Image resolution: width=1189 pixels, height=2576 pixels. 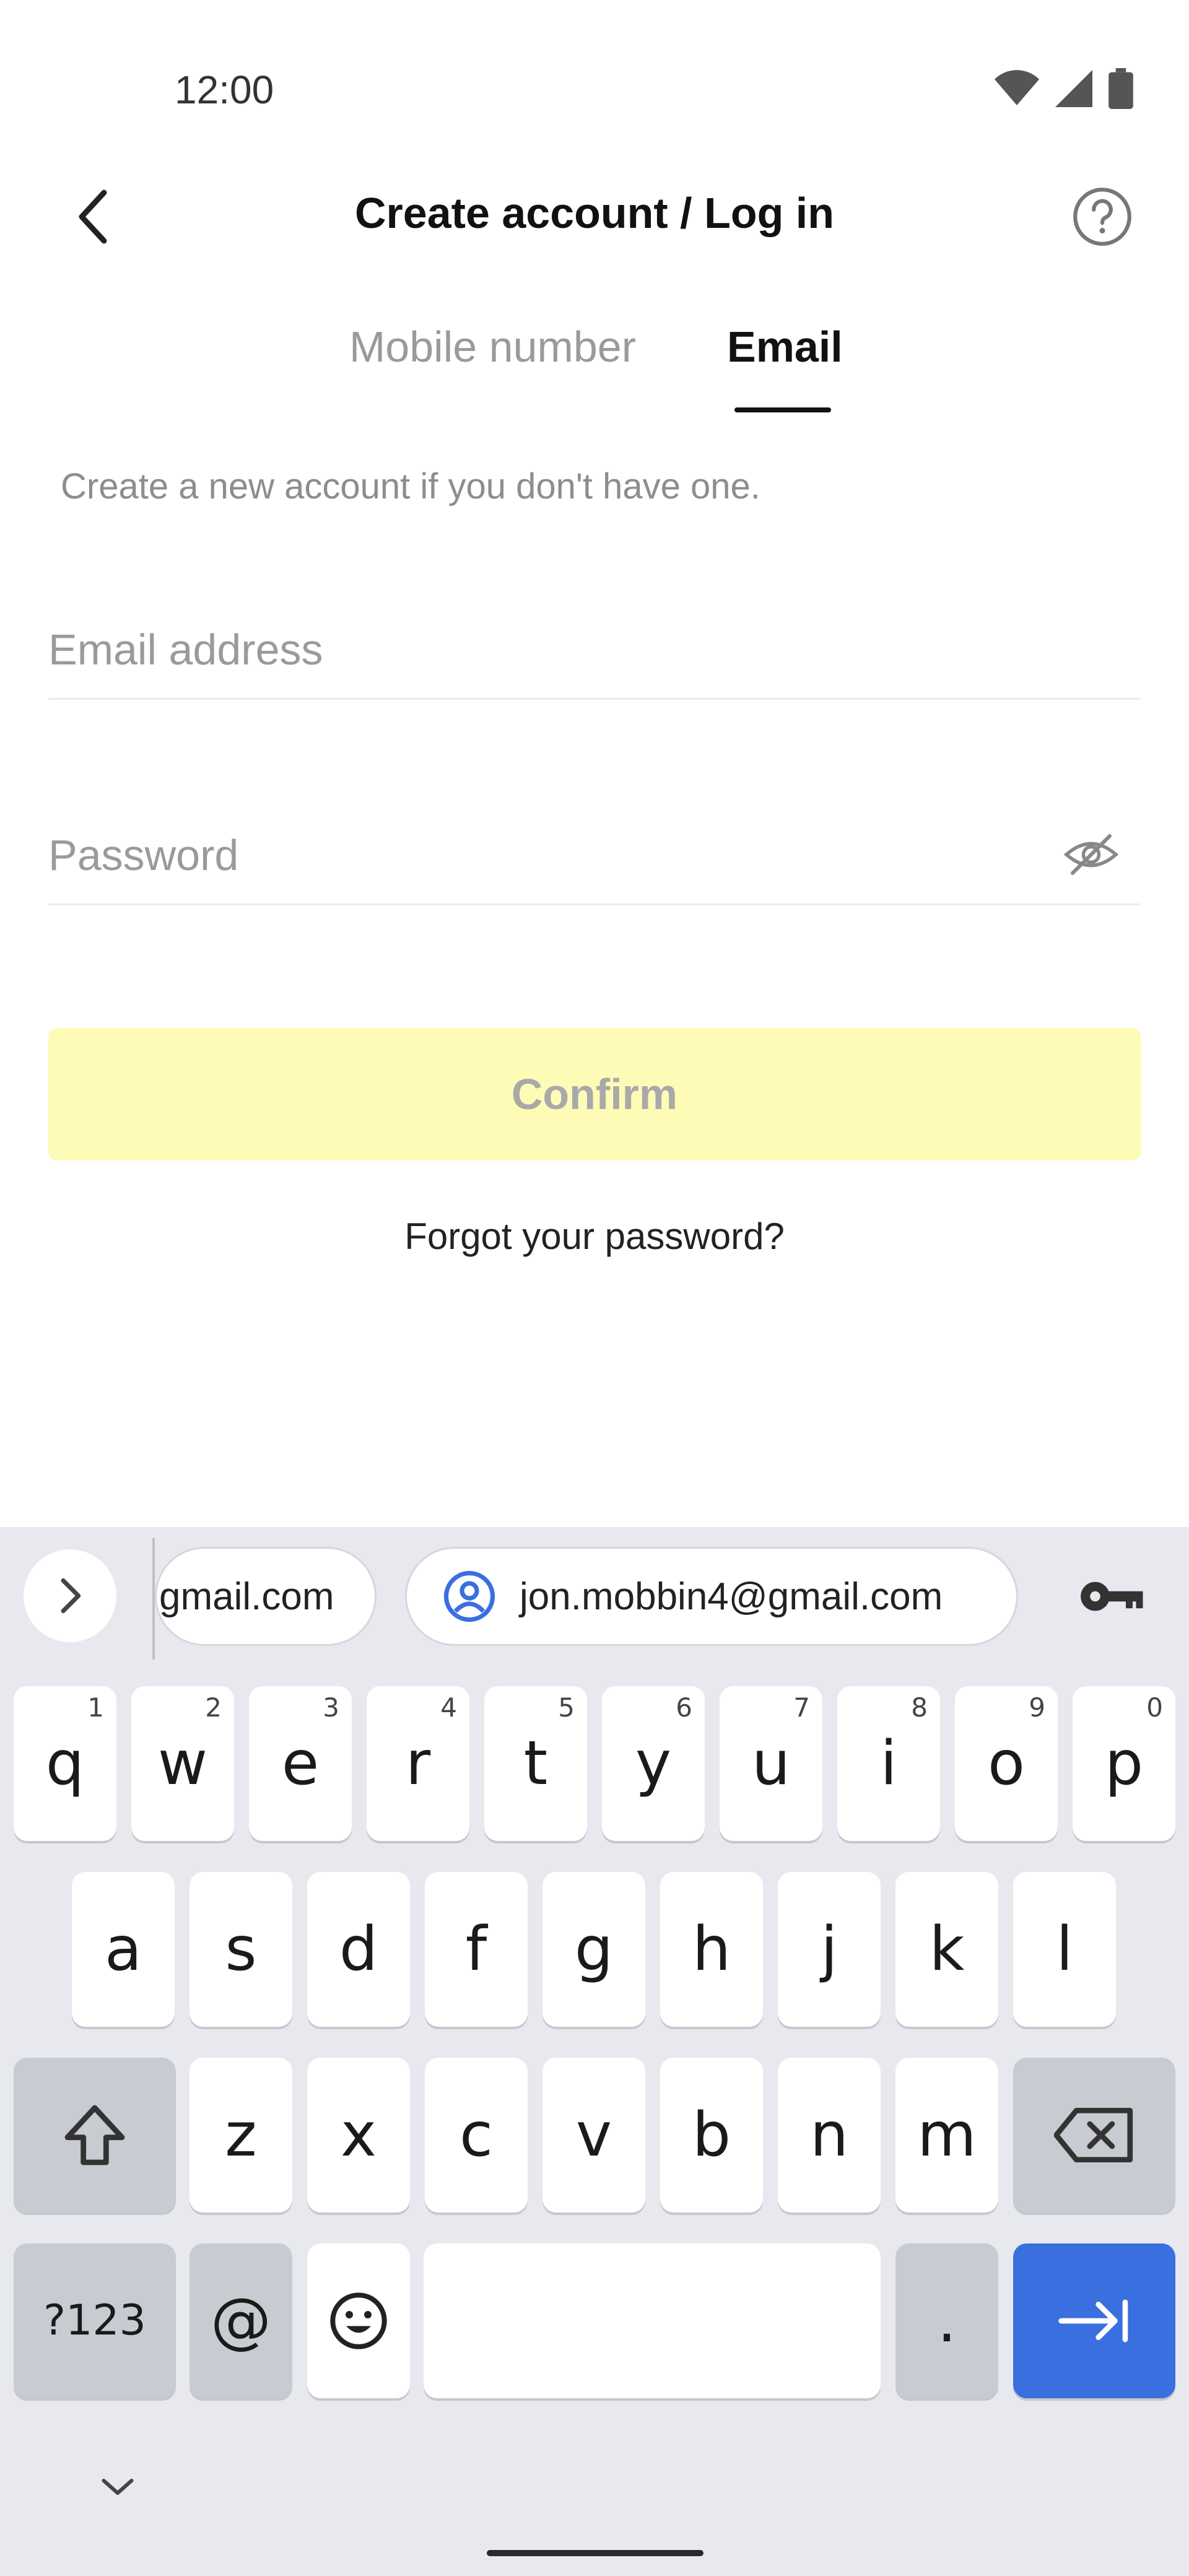 What do you see at coordinates (95, 2320) in the screenshot?
I see `symbols-key: ?123` at bounding box center [95, 2320].